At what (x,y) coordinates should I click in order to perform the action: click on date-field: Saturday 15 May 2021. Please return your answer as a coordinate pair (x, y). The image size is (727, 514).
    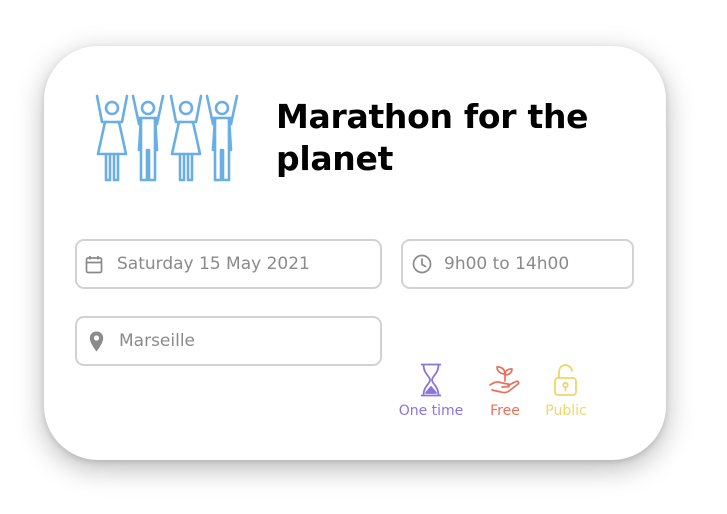
    Looking at the image, I should click on (228, 264).